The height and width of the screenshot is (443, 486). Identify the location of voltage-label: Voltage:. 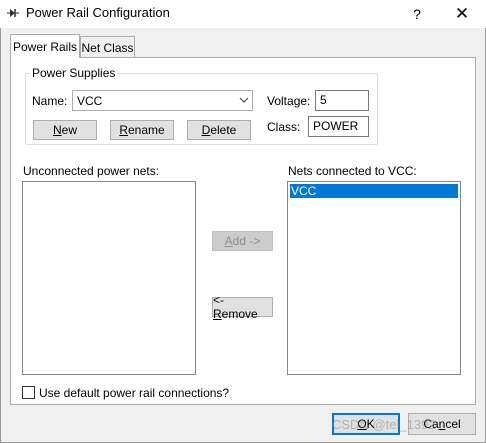
(289, 101).